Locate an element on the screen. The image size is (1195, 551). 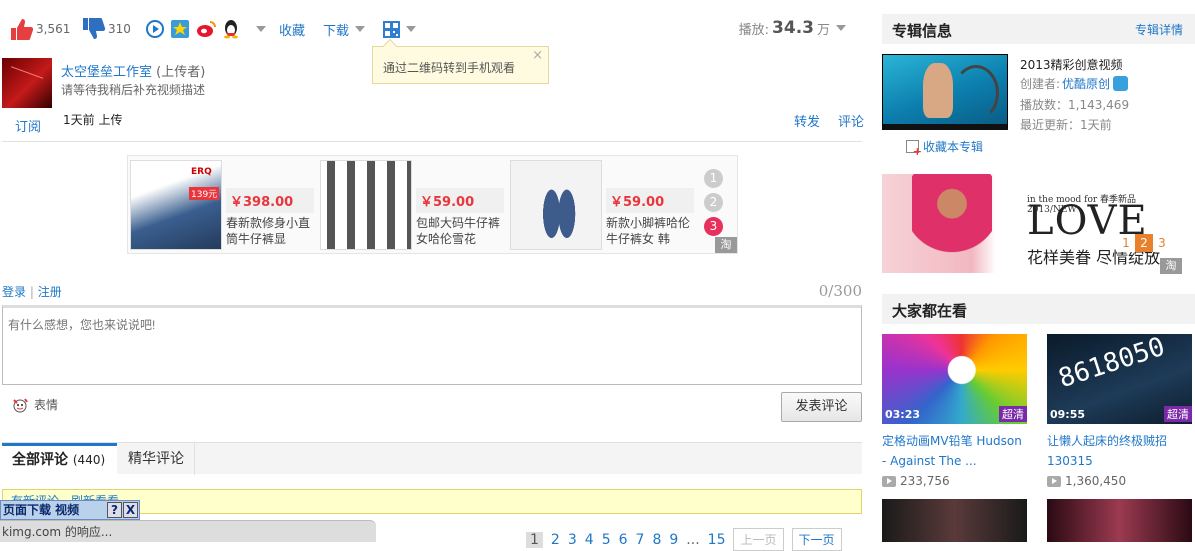
comment-input is located at coordinates (432, 345).